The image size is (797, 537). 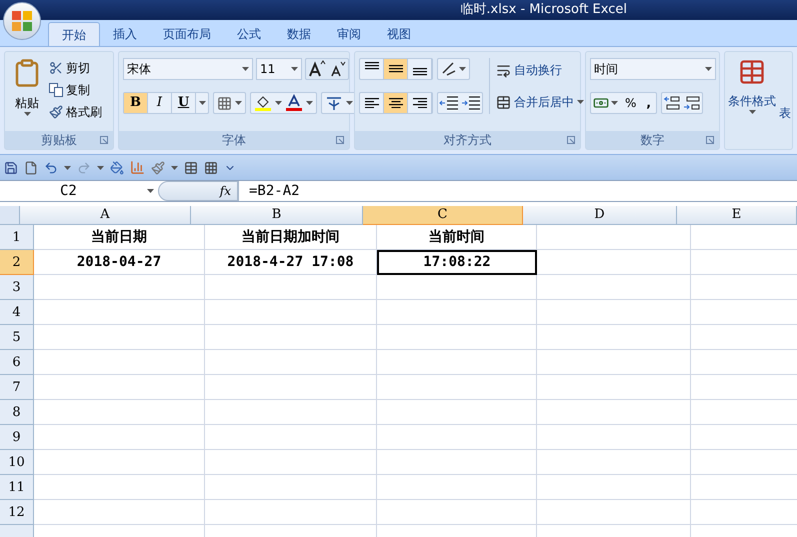 What do you see at coordinates (299, 34) in the screenshot?
I see `ribbon-tab: 数据` at bounding box center [299, 34].